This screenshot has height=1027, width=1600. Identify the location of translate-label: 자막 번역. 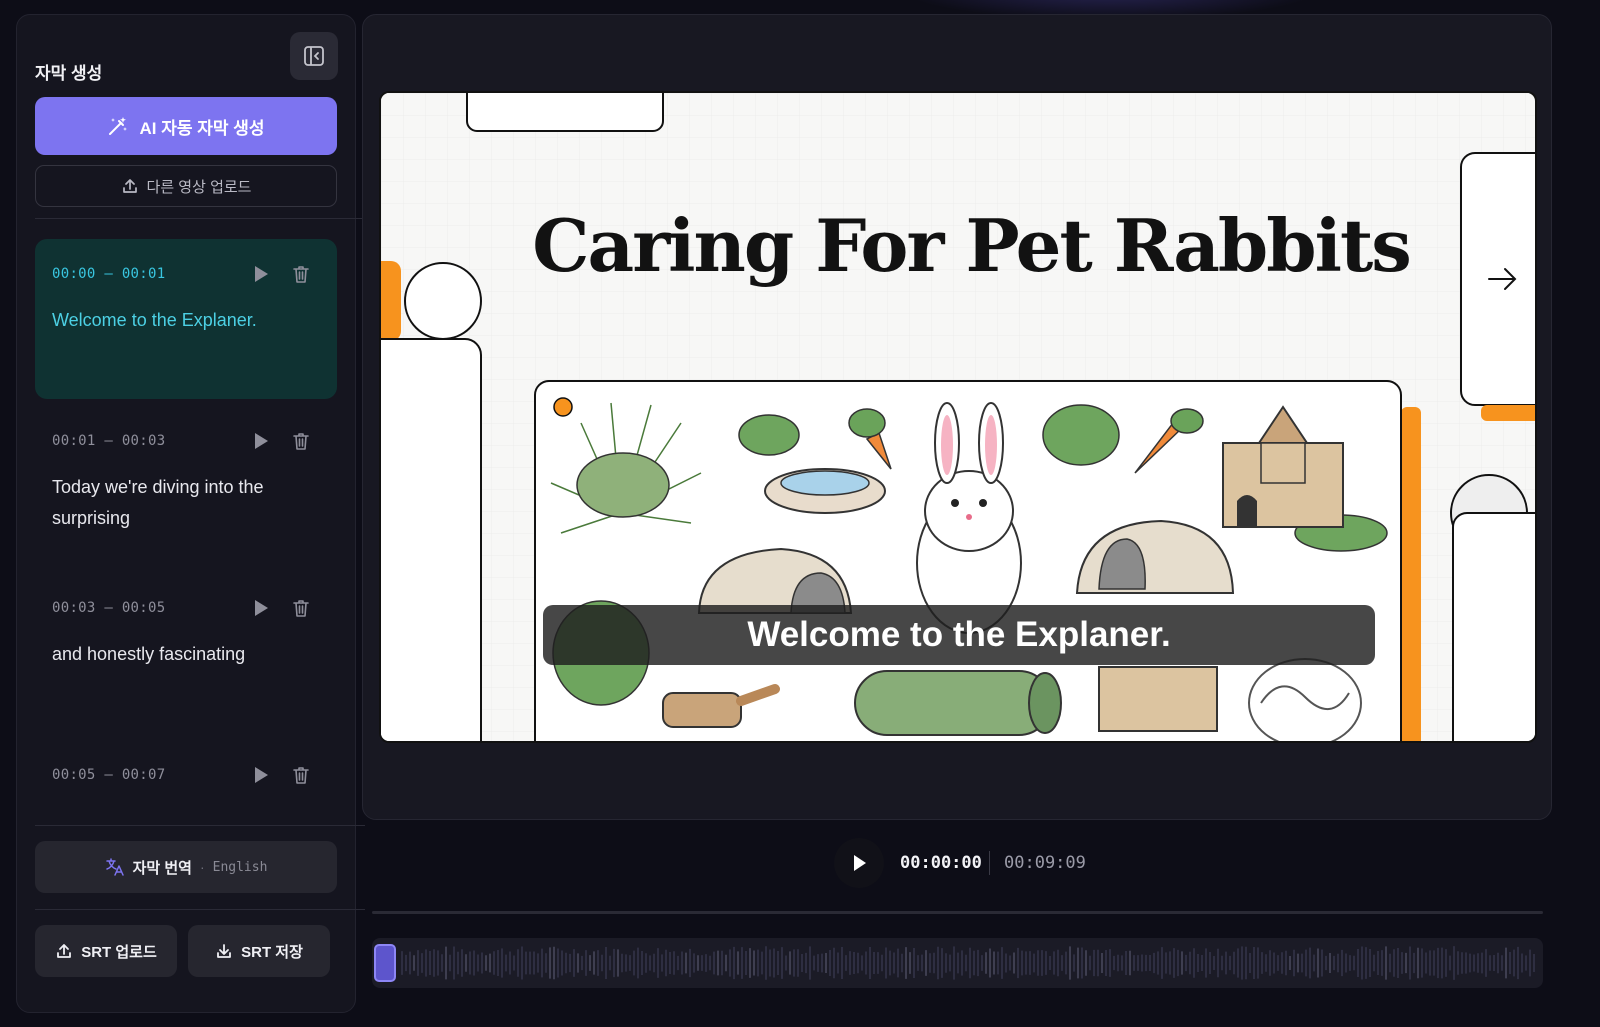
(162, 868).